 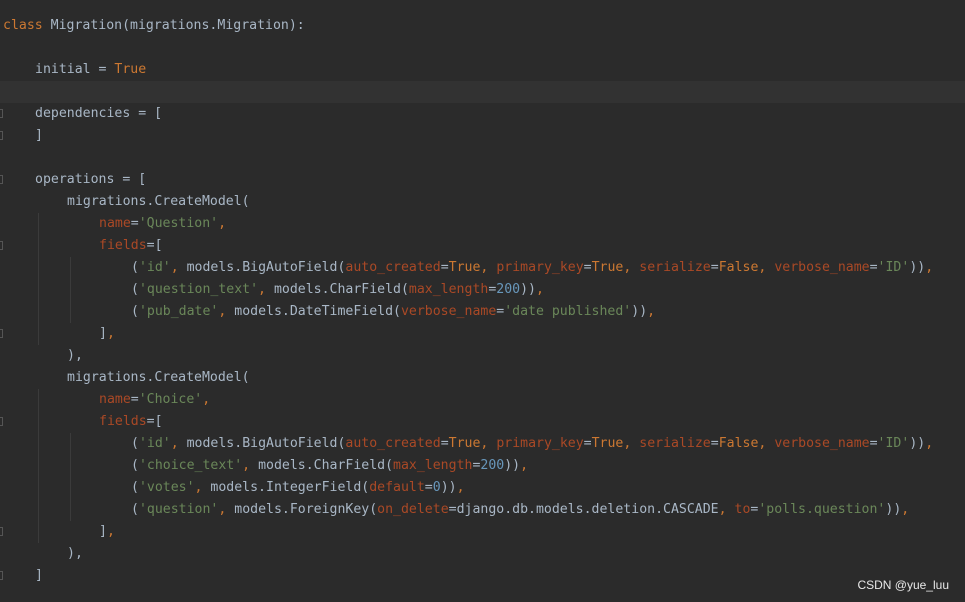 What do you see at coordinates (107, 334) in the screenshot?
I see `code-text: ],` at bounding box center [107, 334].